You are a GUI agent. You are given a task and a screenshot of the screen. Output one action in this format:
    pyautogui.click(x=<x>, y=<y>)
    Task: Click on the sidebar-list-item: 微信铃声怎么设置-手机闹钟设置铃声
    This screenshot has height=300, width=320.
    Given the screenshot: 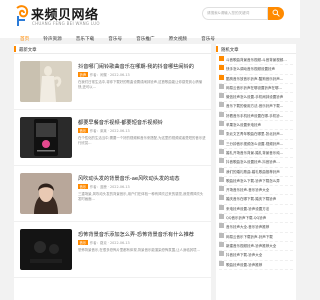 What is the action you would take?
    pyautogui.click(x=256, y=98)
    